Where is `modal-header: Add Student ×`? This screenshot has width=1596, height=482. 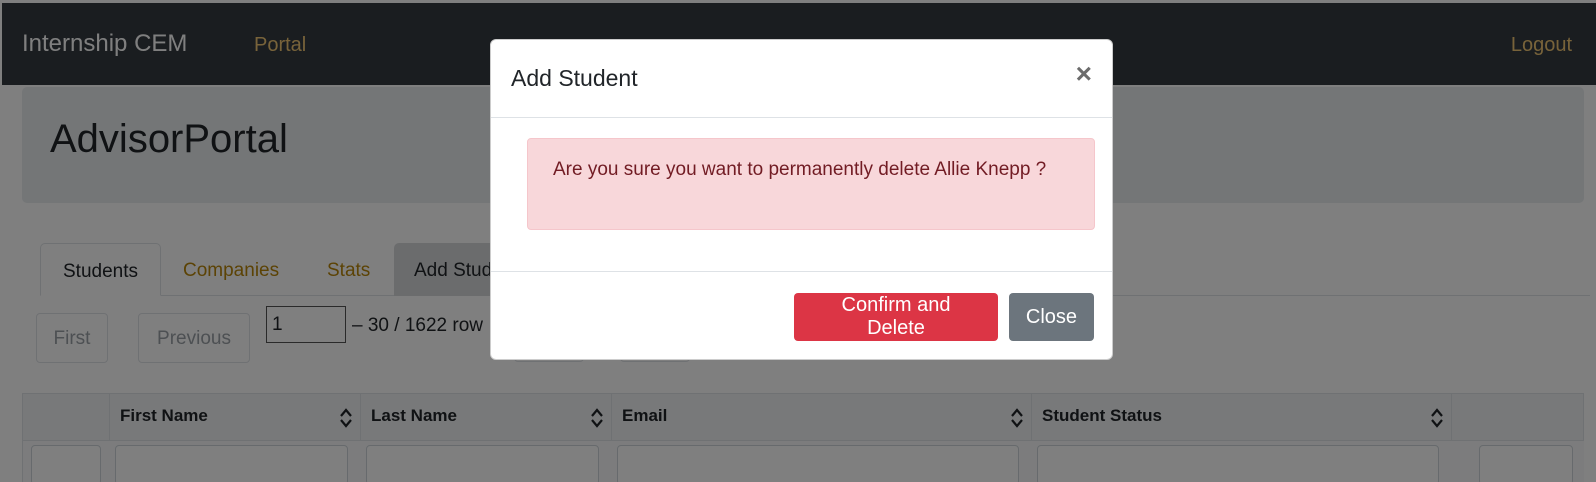 modal-header: Add Student × is located at coordinates (801, 79).